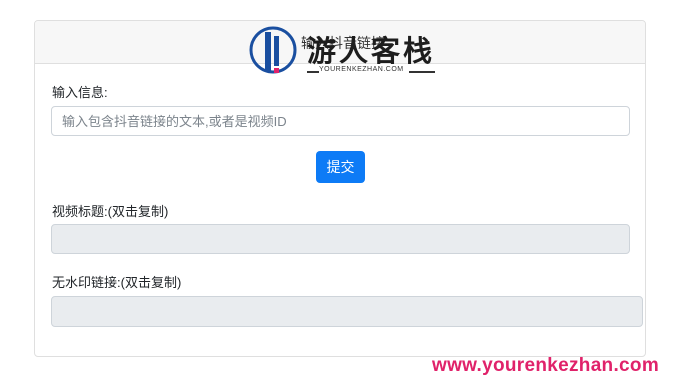 This screenshot has height=382, width=689. Describe the element at coordinates (340, 121) in the screenshot. I see `douyin-link-input` at that location.